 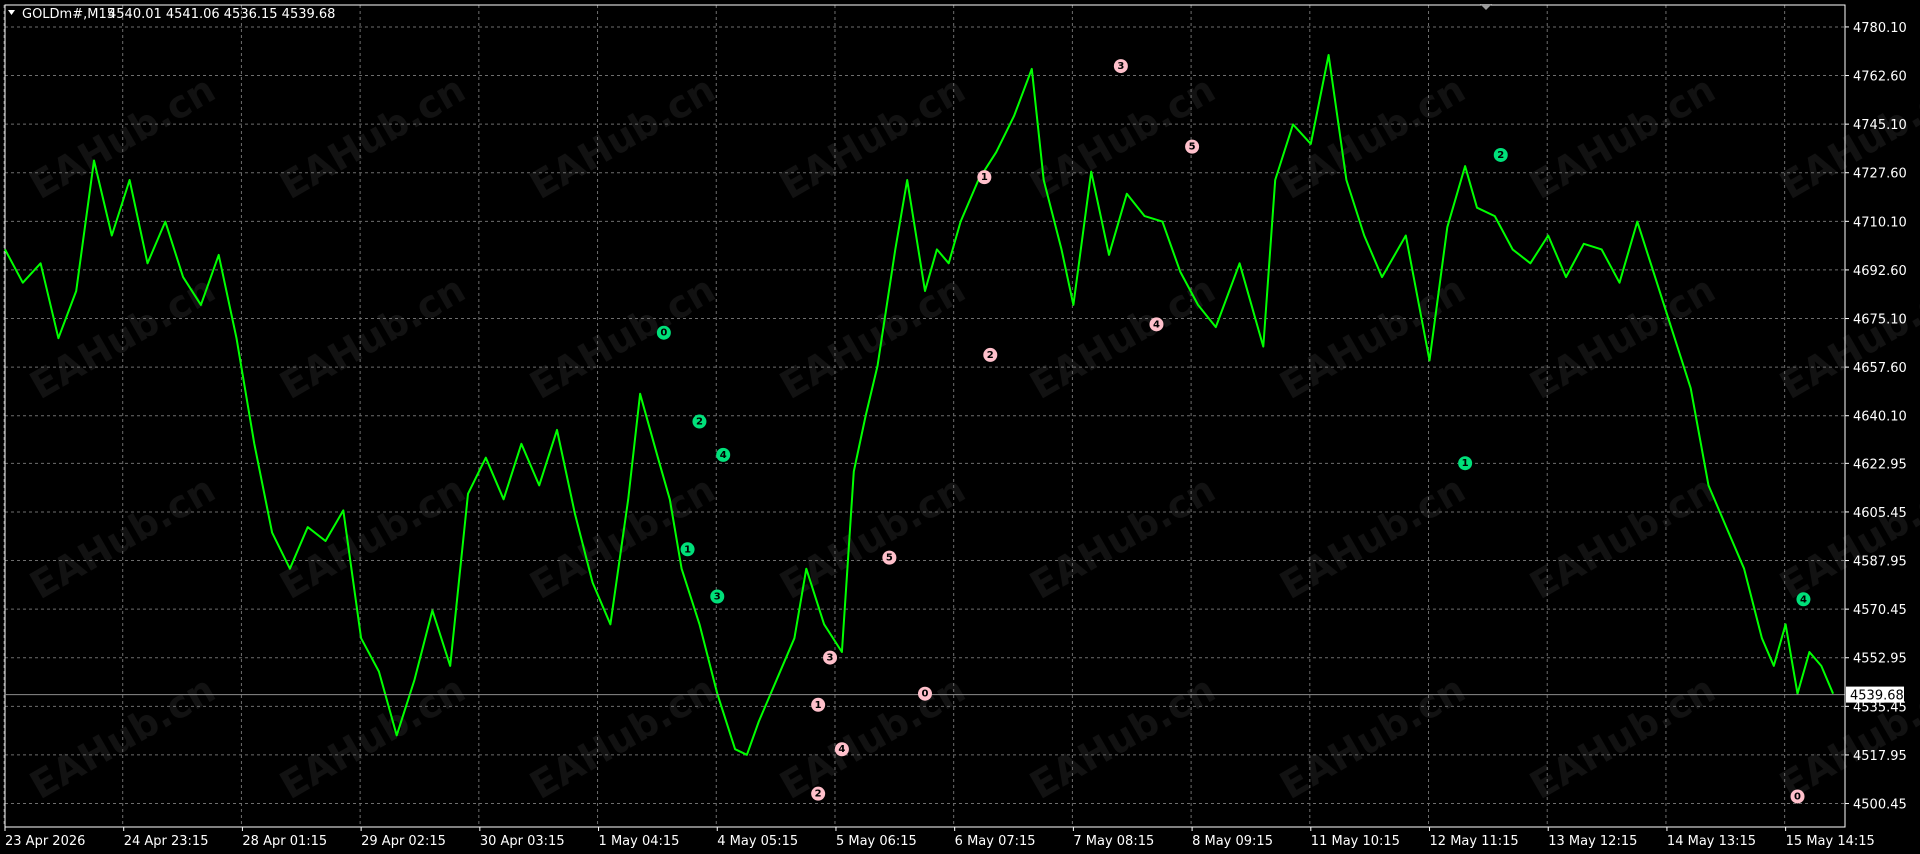 I want to click on time-tick-label: 6 May 07:15, so click(x=995, y=841).